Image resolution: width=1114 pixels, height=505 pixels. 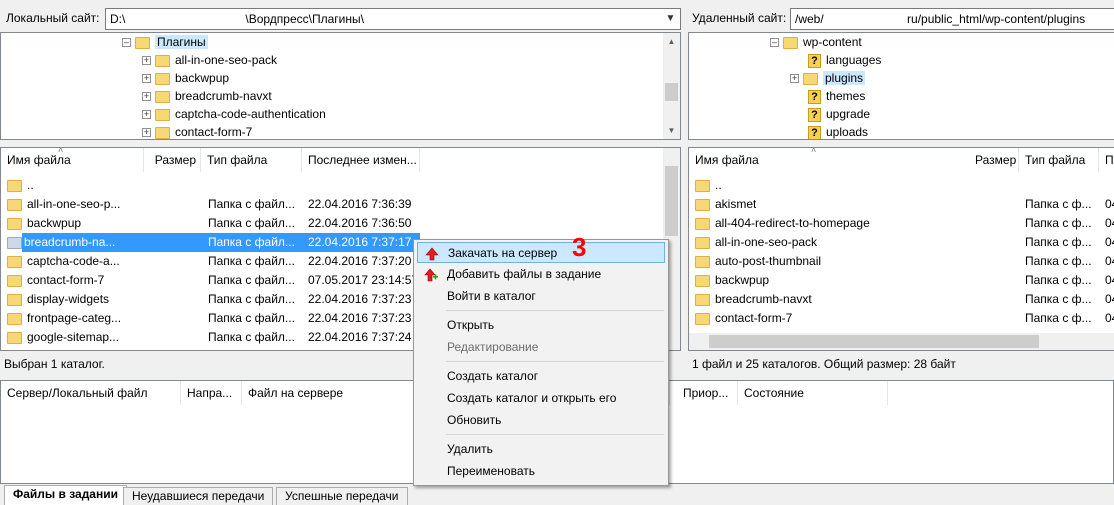 What do you see at coordinates (541, 420) in the screenshot?
I see `menu-item-refresh: Обновить` at bounding box center [541, 420].